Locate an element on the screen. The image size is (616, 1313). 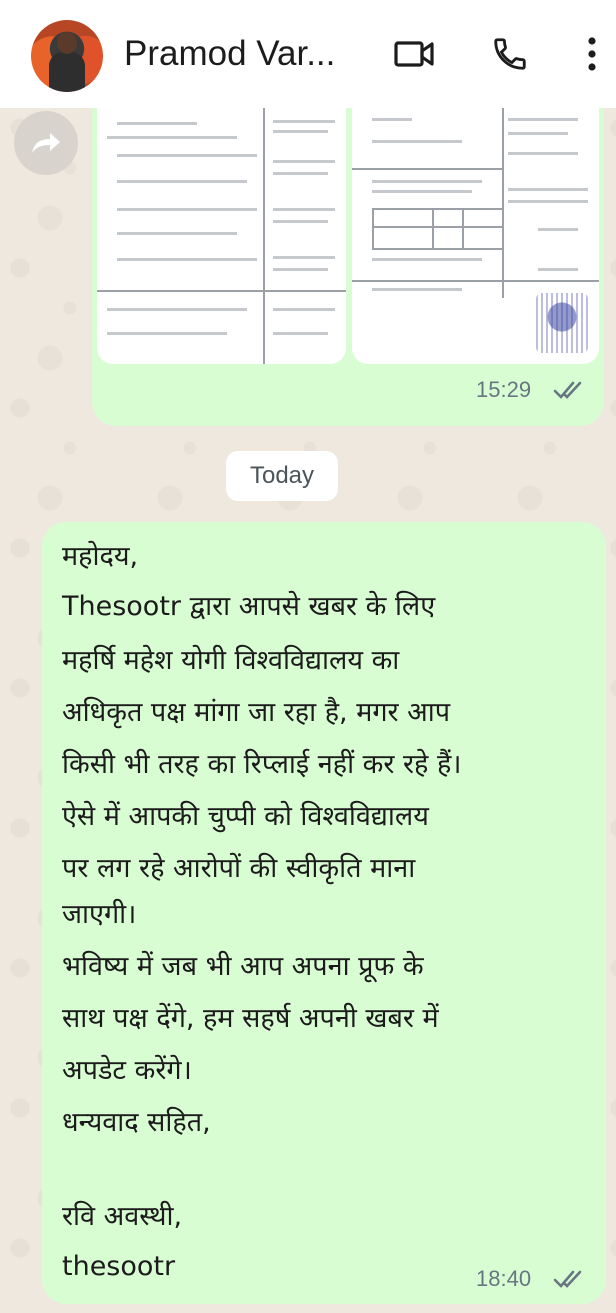
message-line: जाएगी। is located at coordinates (99, 914).